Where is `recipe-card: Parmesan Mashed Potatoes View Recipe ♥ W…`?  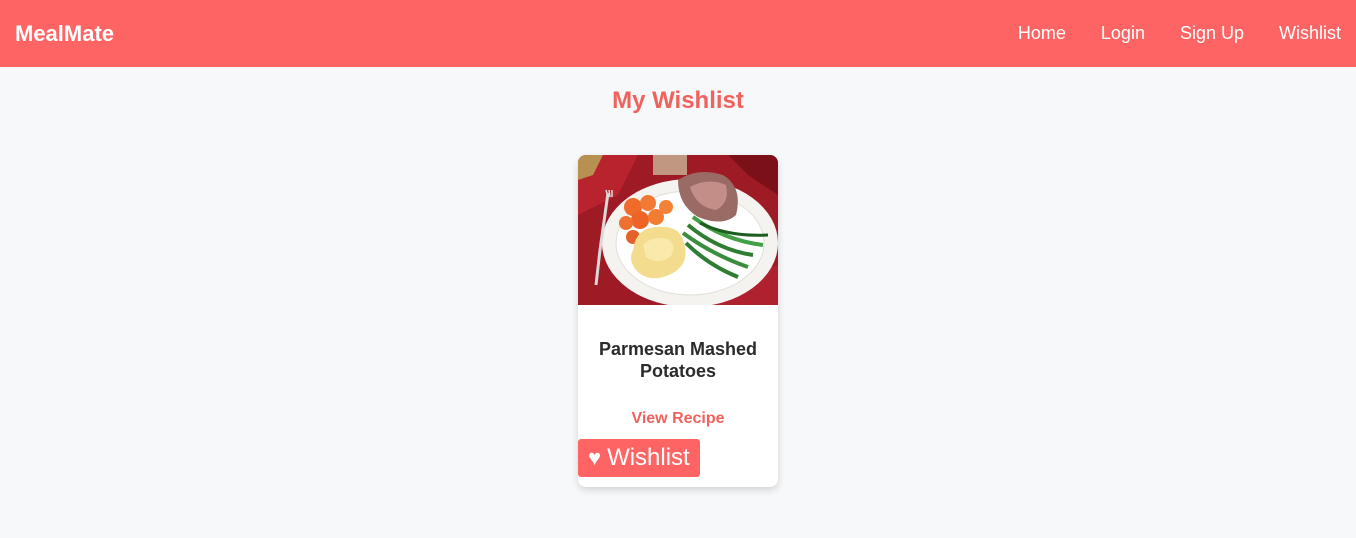
recipe-card: Parmesan Mashed Potatoes View Recipe ♥ W… is located at coordinates (678, 321).